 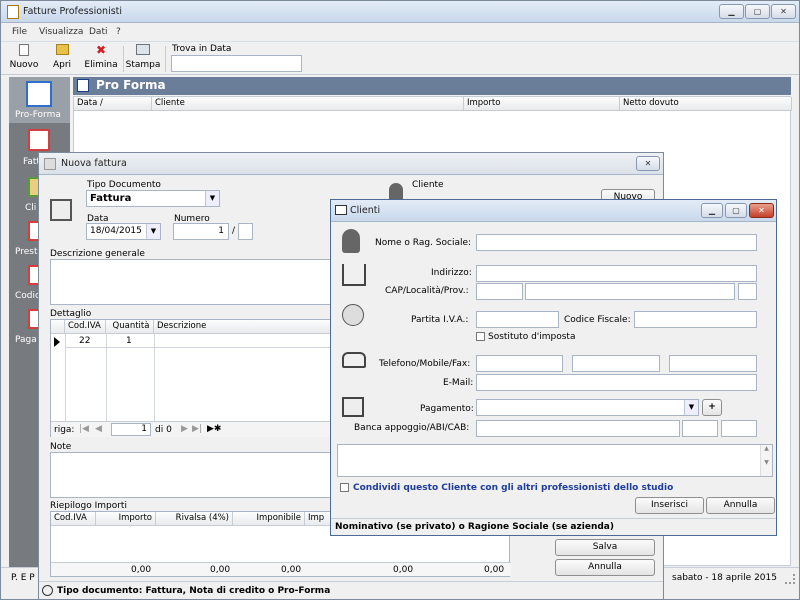 What do you see at coordinates (47, 590) in the screenshot?
I see `hint-icon` at bounding box center [47, 590].